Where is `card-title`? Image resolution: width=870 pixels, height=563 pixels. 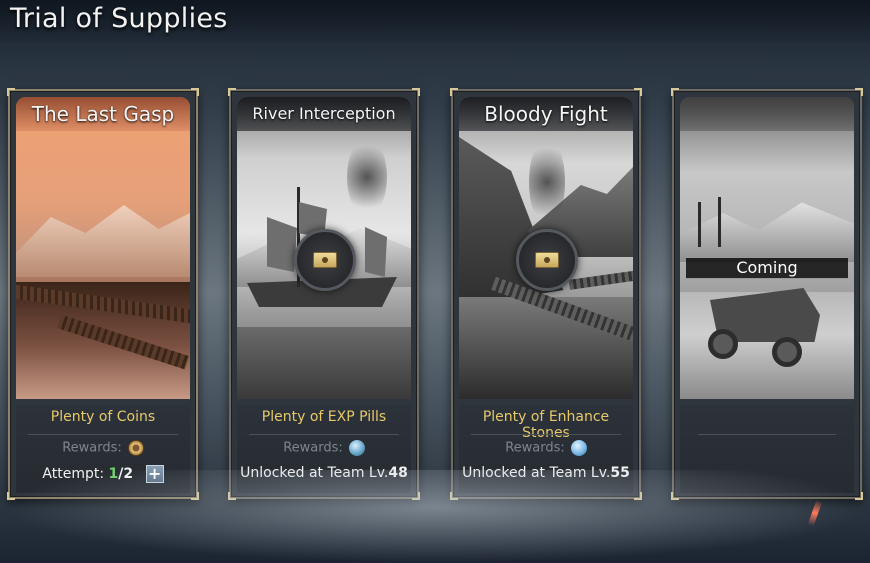 card-title is located at coordinates (767, 114).